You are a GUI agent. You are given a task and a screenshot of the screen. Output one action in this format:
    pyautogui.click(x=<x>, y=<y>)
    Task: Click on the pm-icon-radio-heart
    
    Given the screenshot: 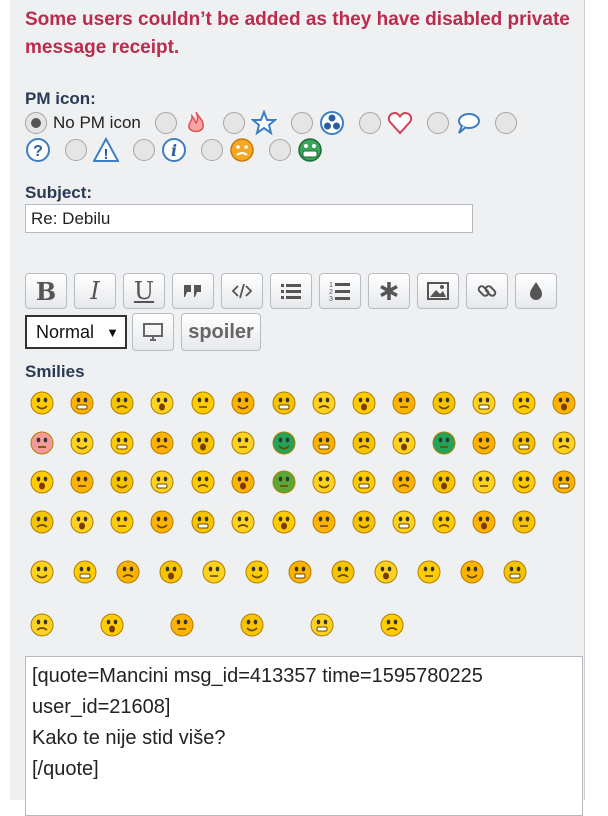 What is the action you would take?
    pyautogui.click(x=369, y=123)
    